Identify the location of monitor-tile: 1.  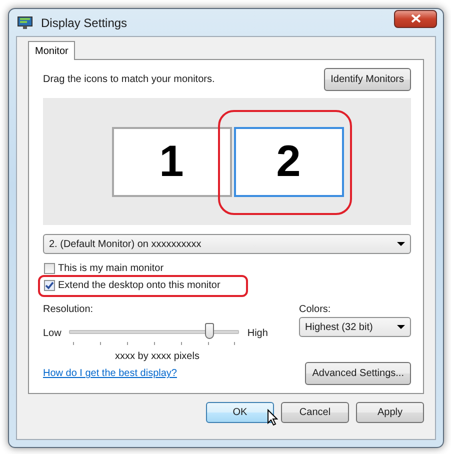
(172, 161).